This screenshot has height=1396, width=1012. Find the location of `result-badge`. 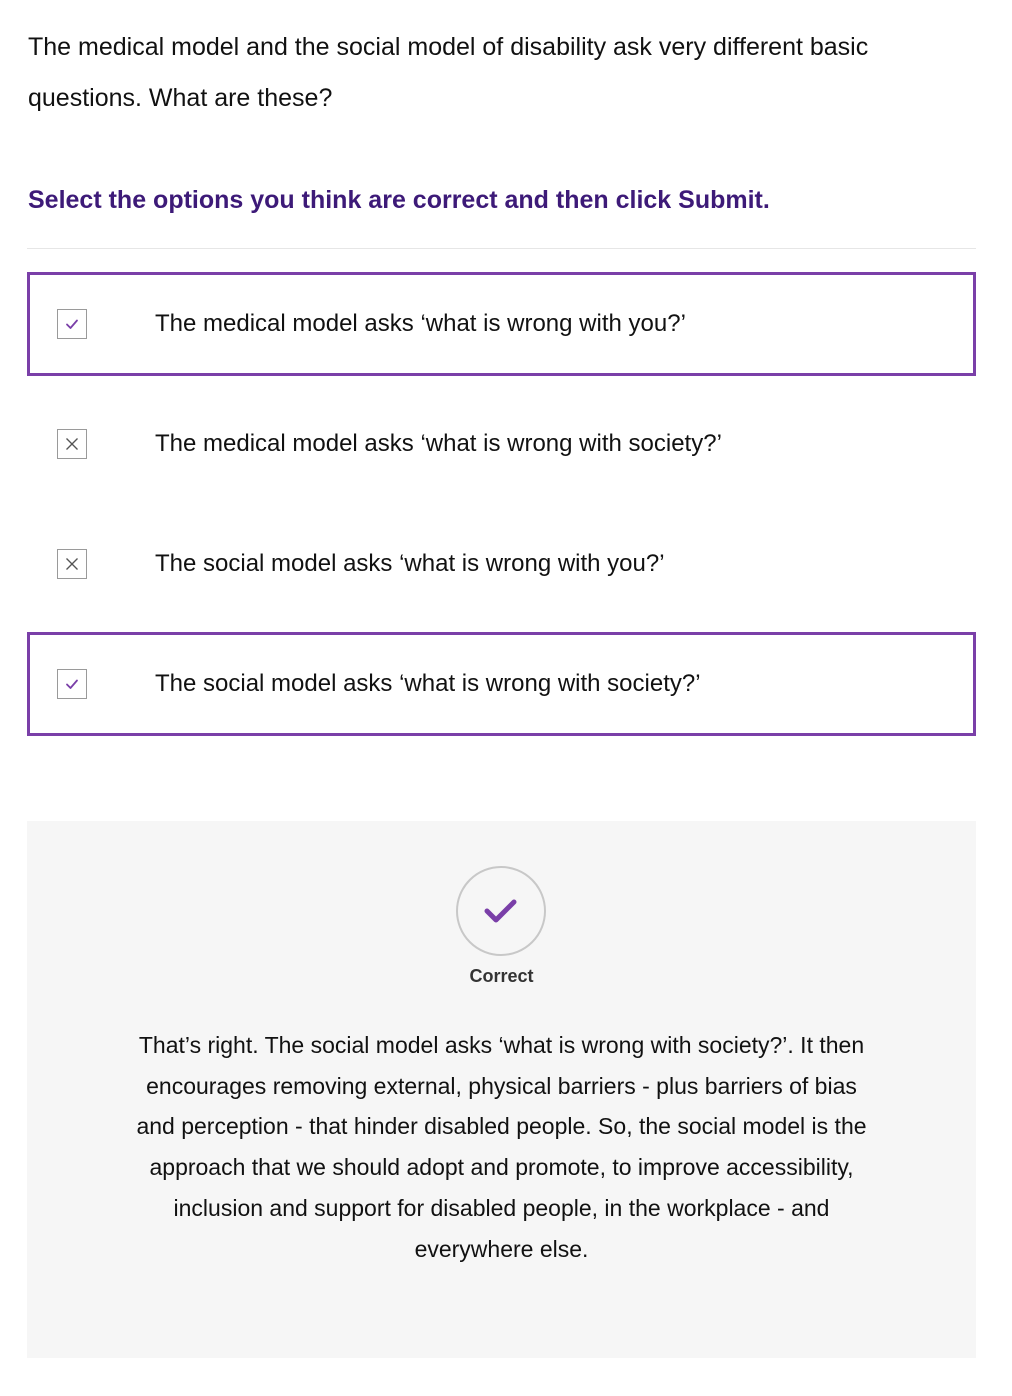

result-badge is located at coordinates (501, 911).